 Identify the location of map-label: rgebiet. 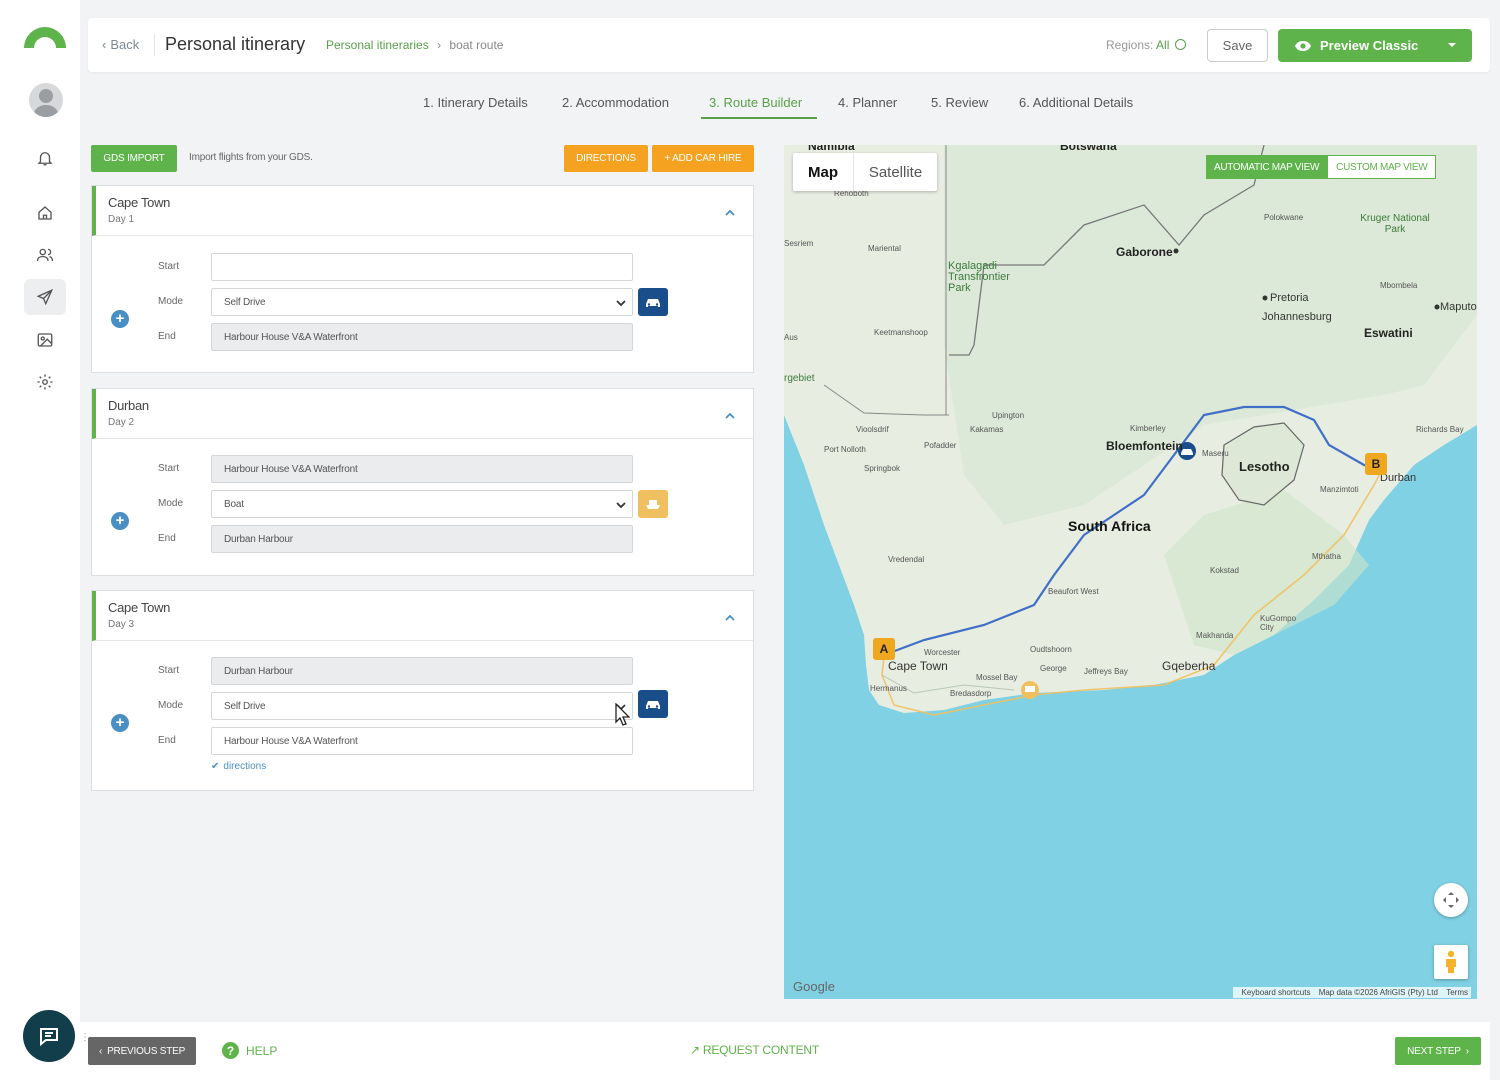
(799, 378).